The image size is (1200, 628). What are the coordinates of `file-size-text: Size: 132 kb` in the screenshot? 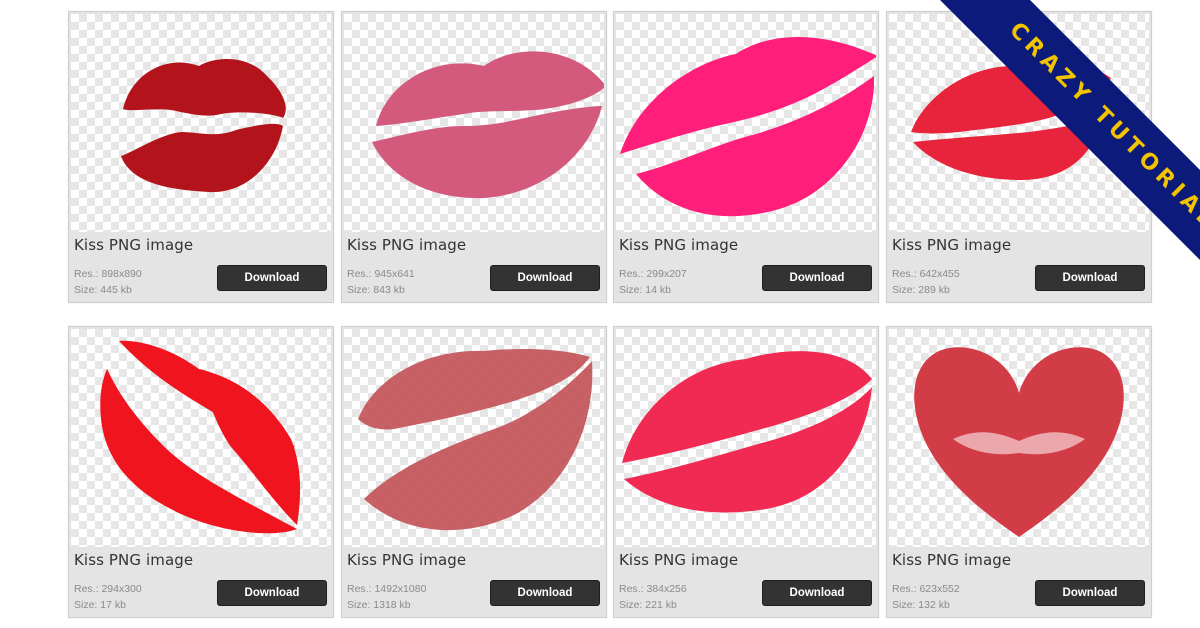 It's located at (921, 605).